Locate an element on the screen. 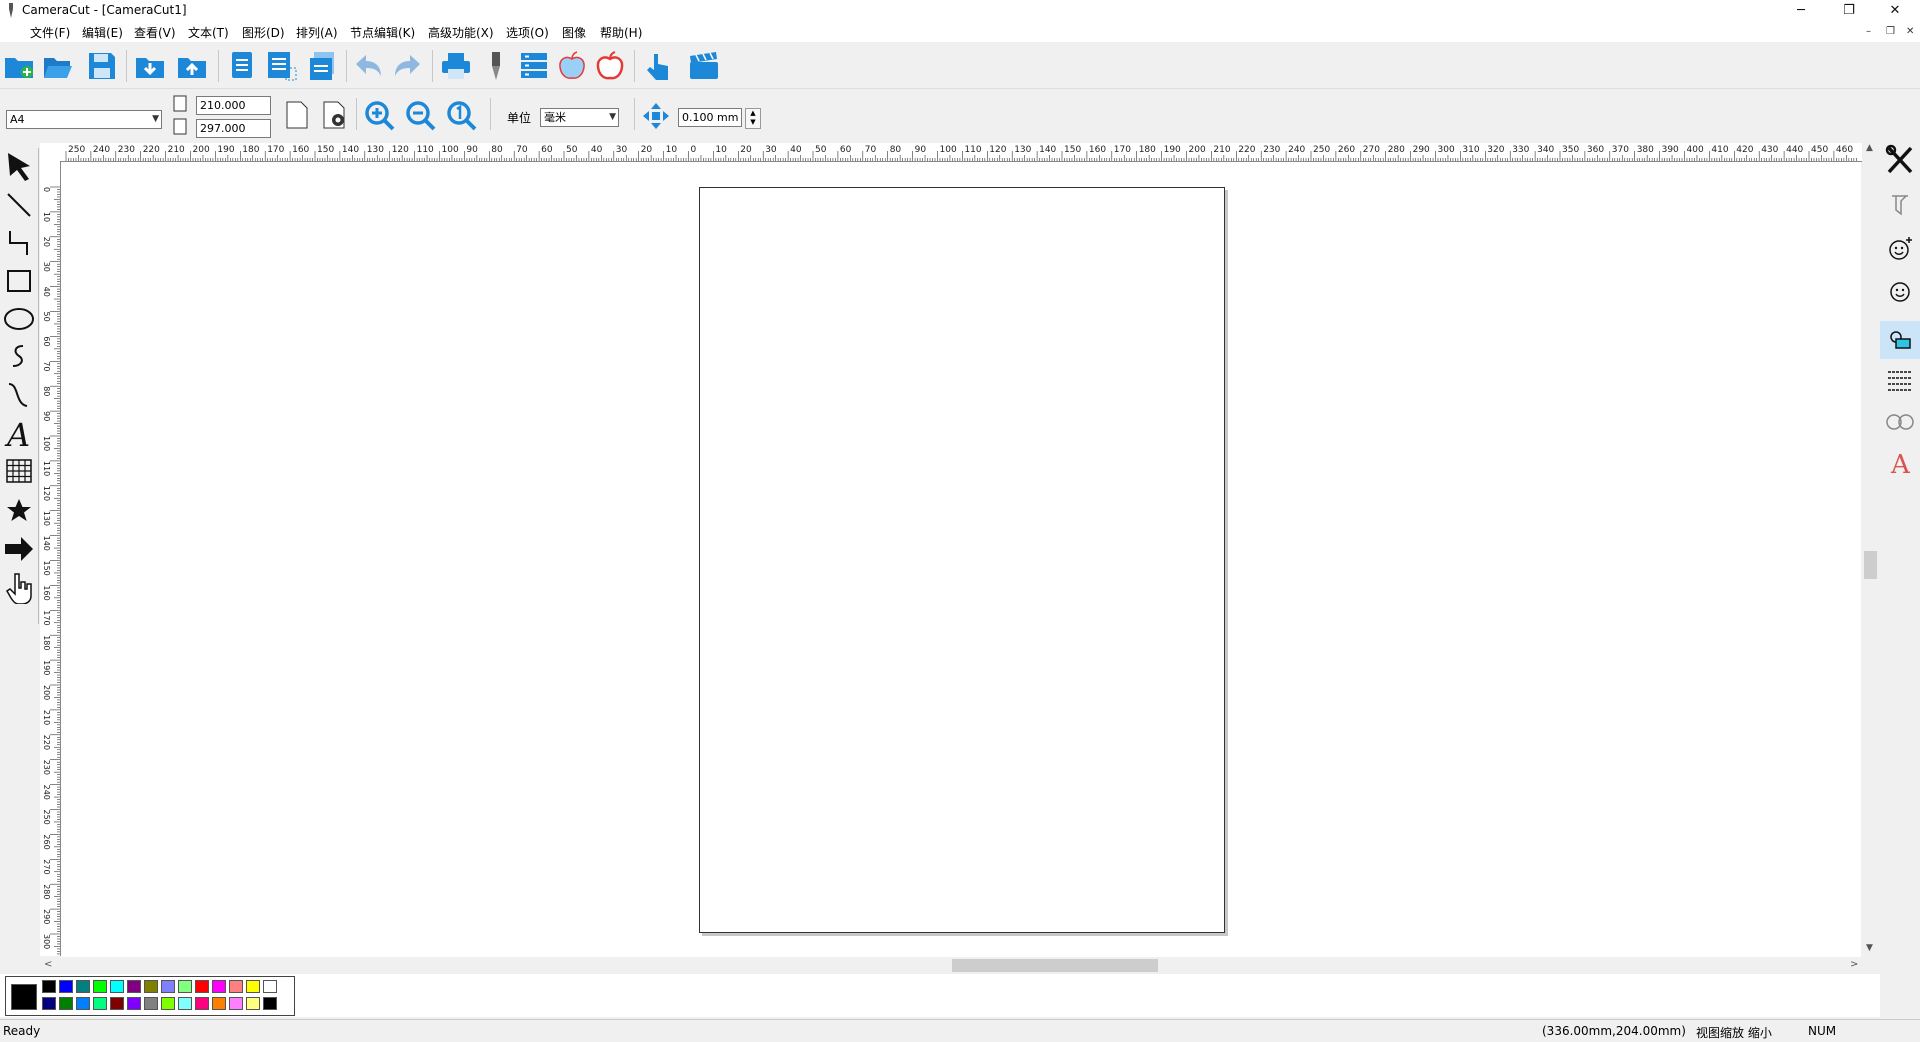 The image size is (1920, 1042). scroll-right-icon: > is located at coordinates (1854, 964).